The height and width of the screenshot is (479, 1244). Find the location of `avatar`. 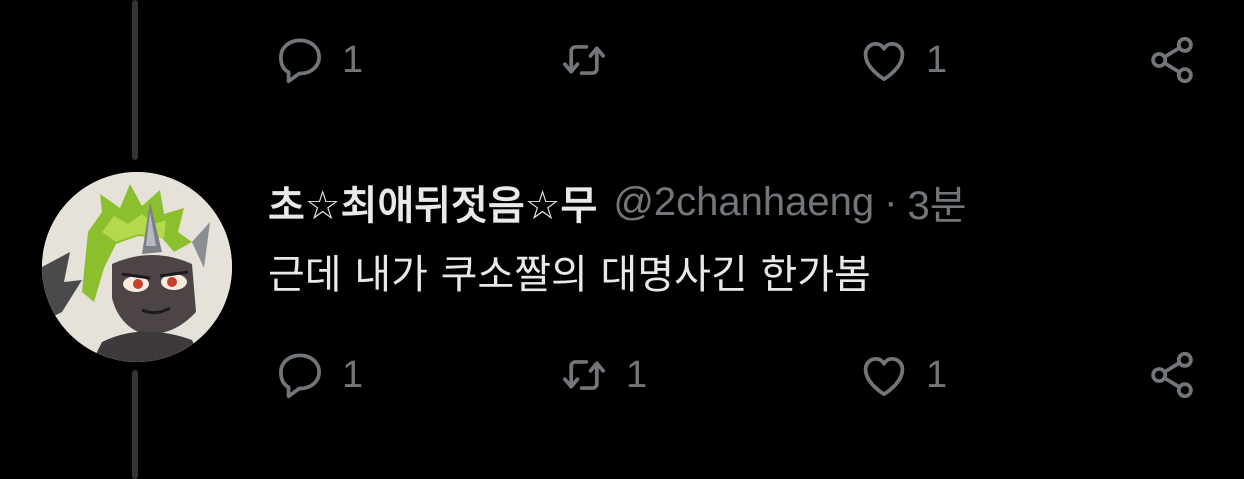

avatar is located at coordinates (137, 267).